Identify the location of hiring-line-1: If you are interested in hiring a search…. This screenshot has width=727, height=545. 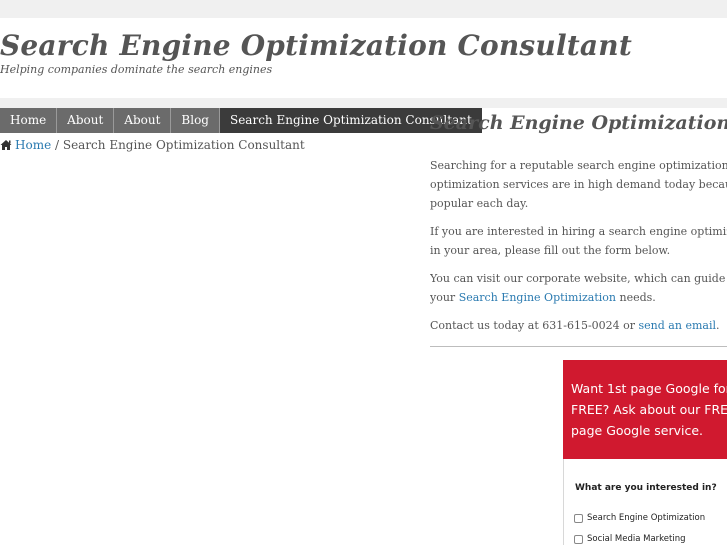
(578, 231).